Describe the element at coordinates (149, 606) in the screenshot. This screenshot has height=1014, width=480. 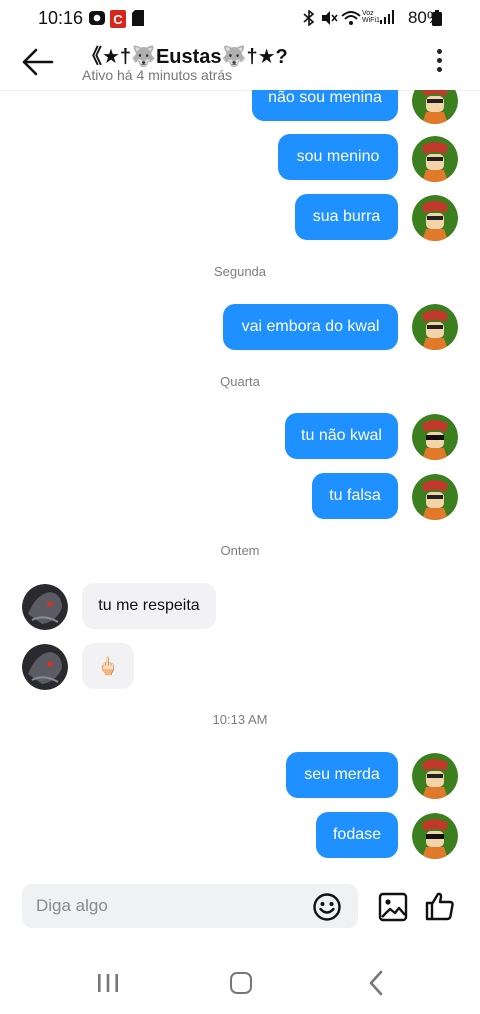
I see `incoming-message: tu me respeita` at that location.